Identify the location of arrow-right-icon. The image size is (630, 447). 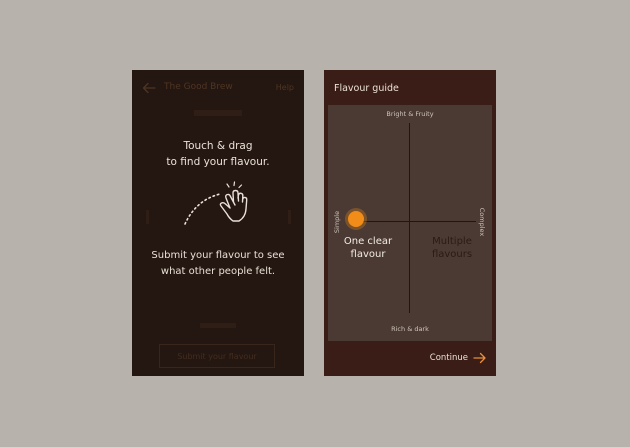
(479, 358).